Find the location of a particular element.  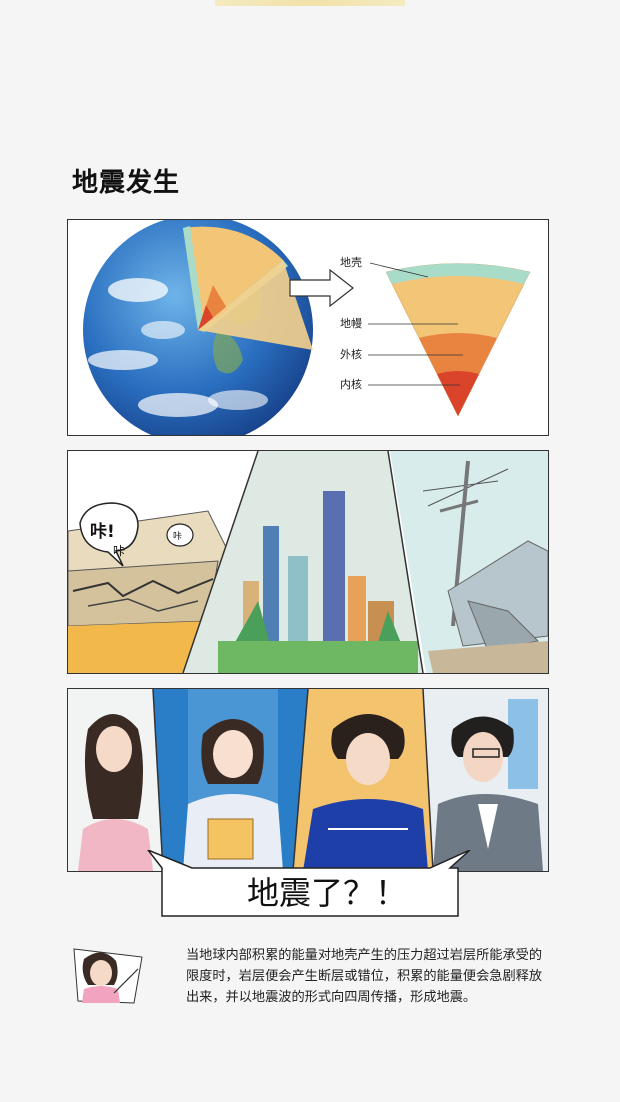

earth-globe is located at coordinates (198, 327).